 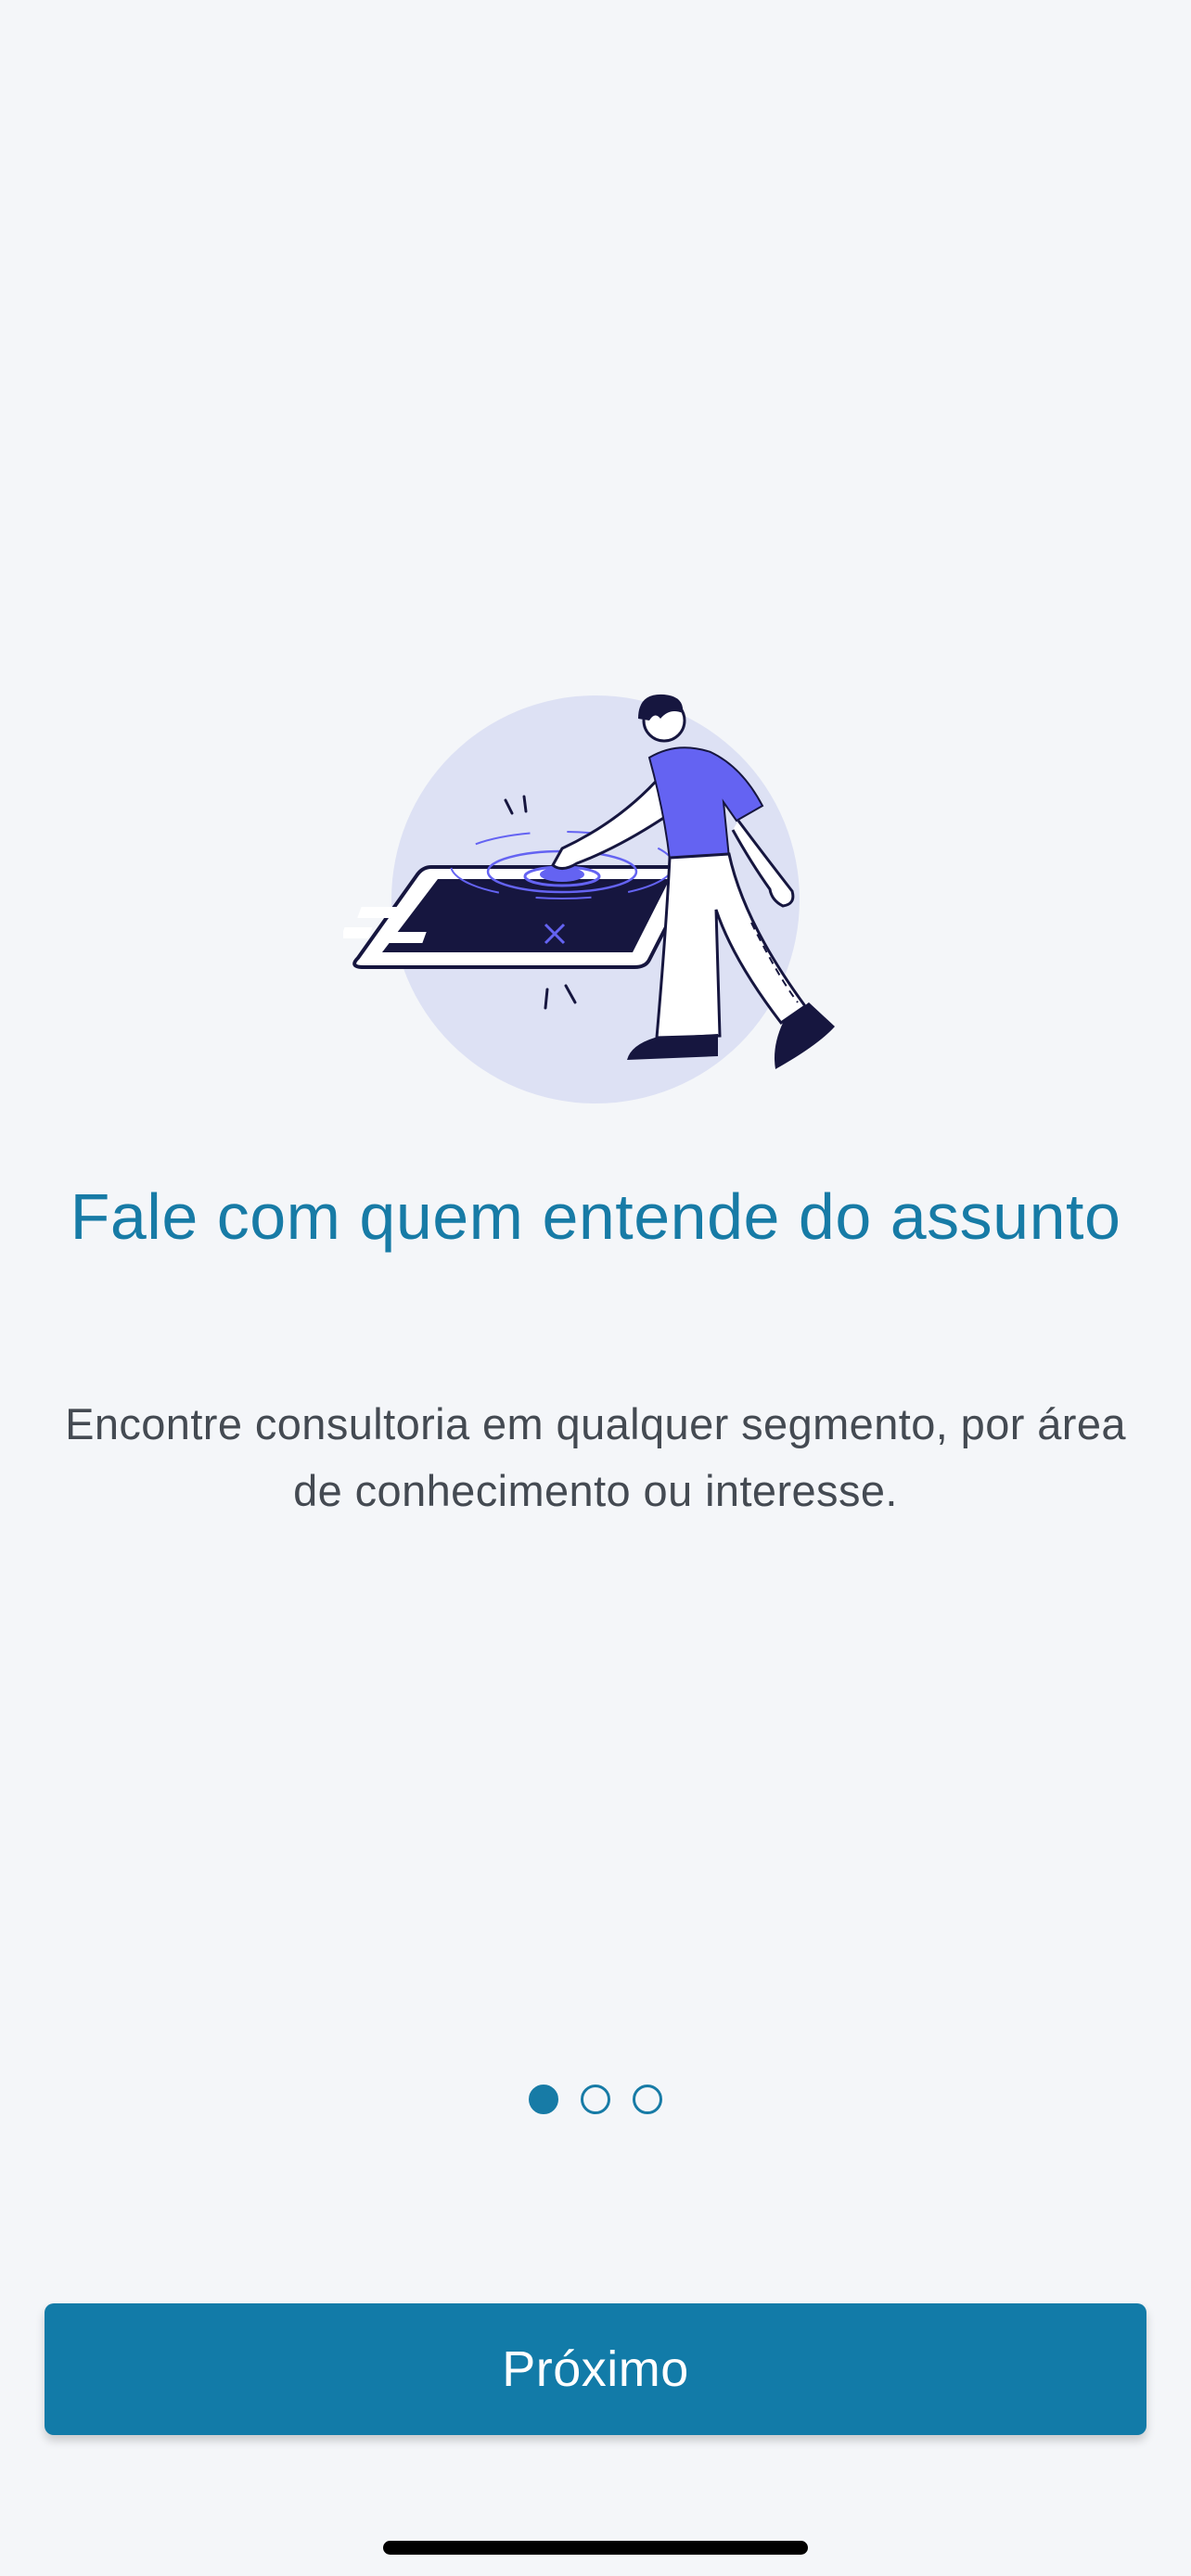 I want to click on home-indicator, so click(x=595, y=2548).